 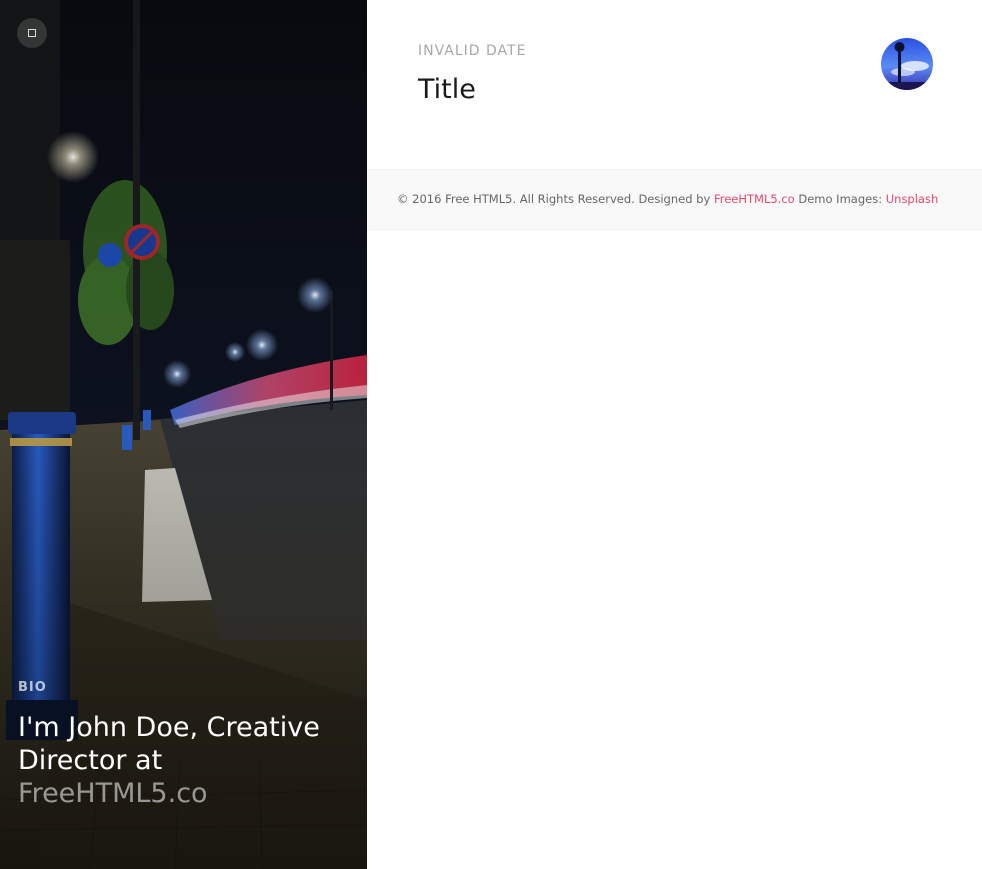 What do you see at coordinates (447, 89) in the screenshot?
I see `post-title: Title` at bounding box center [447, 89].